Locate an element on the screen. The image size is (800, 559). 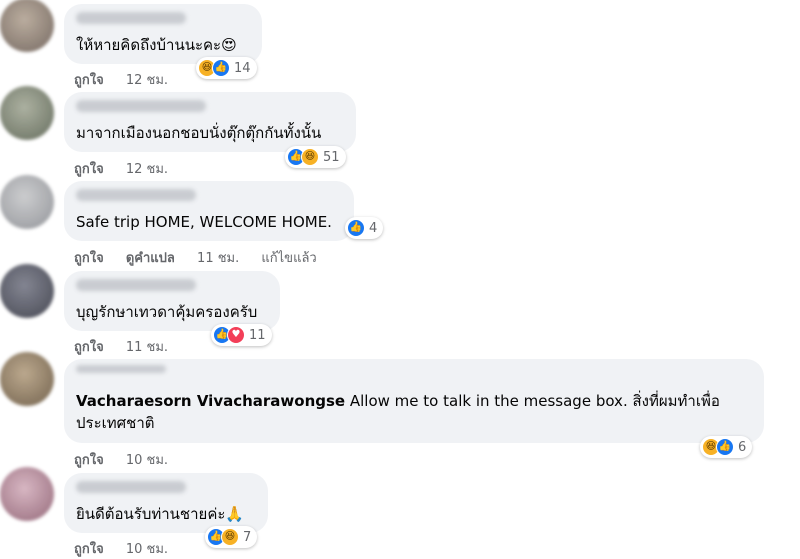
comment-text: บุญรักษาเทวดาคุ้มครองครับ is located at coordinates (167, 312).